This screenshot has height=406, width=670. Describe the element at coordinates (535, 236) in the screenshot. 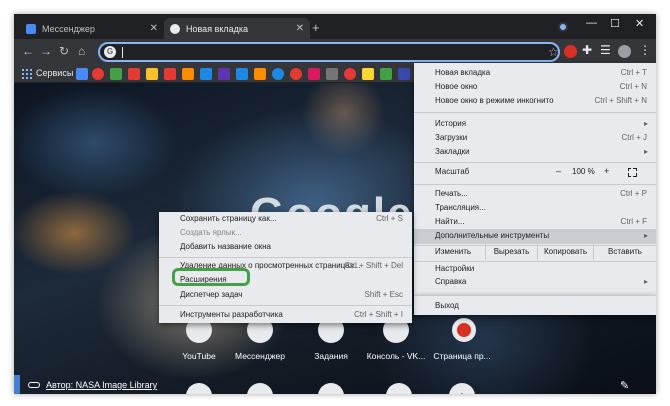

I see `menu-more-tools: Дополнительные инструменты ▸` at that location.